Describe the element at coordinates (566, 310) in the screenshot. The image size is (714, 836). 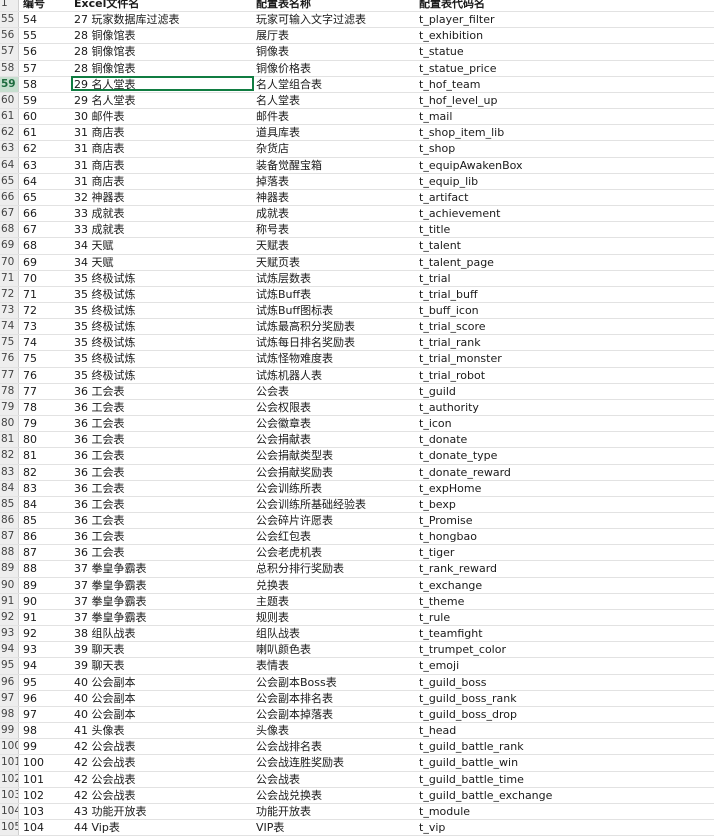
I see `cell-config-code: t_buff_icon` at that location.